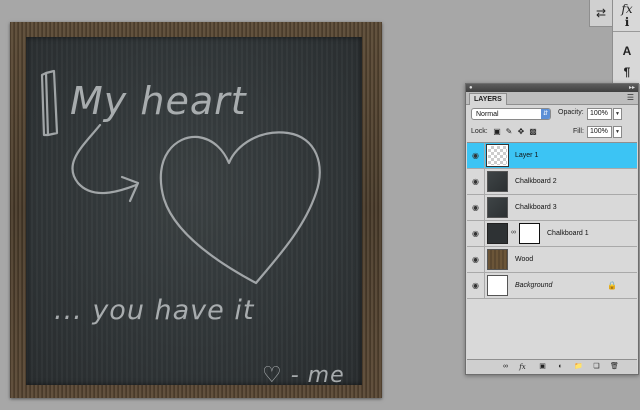  Describe the element at coordinates (522, 367) in the screenshot. I see `layer-style-icon: fx` at that location.